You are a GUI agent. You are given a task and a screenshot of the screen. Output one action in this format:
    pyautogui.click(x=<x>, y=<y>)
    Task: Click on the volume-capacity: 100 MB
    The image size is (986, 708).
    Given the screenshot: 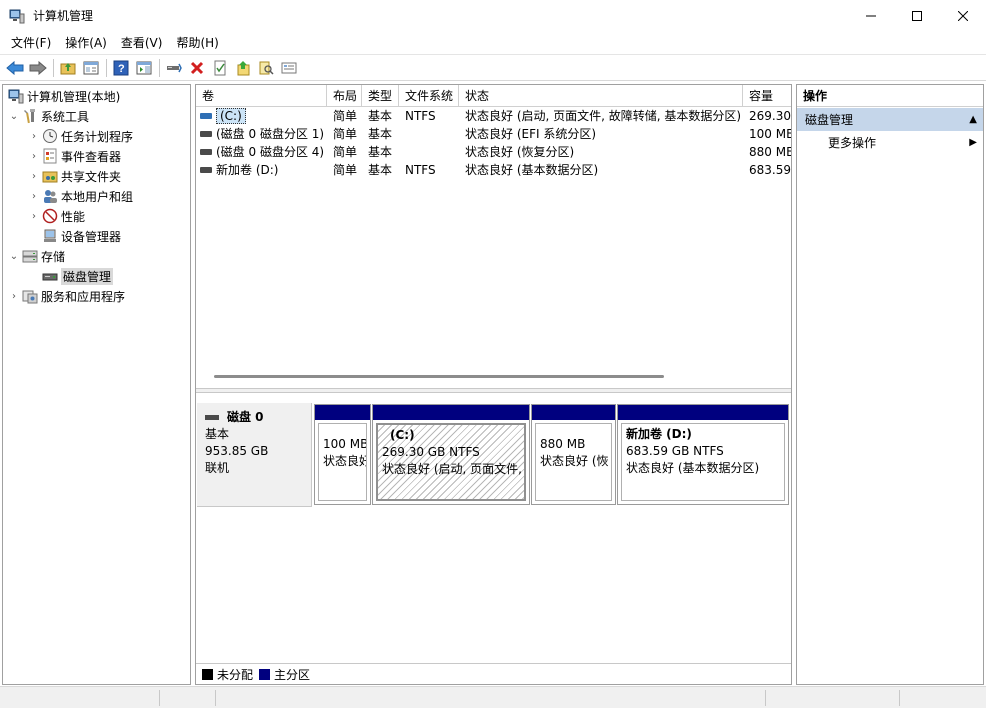 What is the action you would take?
    pyautogui.click(x=770, y=134)
    